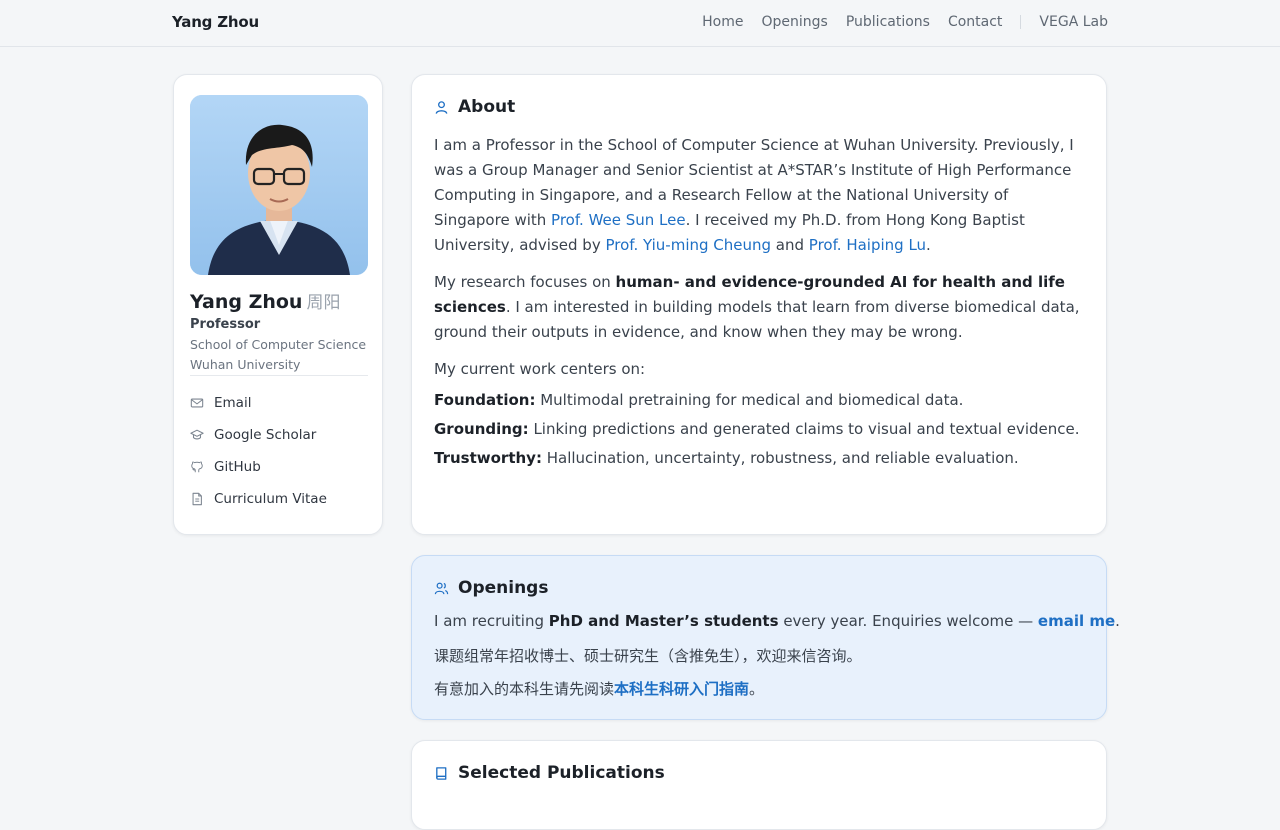 This screenshot has height=830, width=1280. What do you see at coordinates (474, 107) in the screenshot?
I see `about-title: About` at bounding box center [474, 107].